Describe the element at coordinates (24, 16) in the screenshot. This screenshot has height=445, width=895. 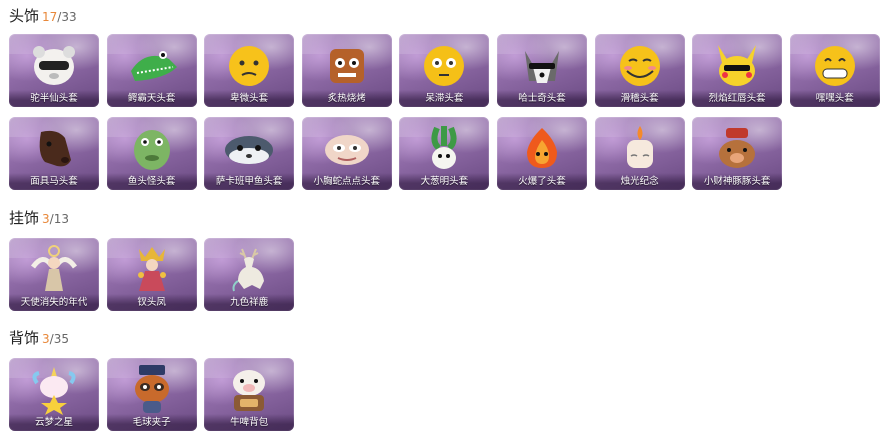
I see `section-name: 头饰` at that location.